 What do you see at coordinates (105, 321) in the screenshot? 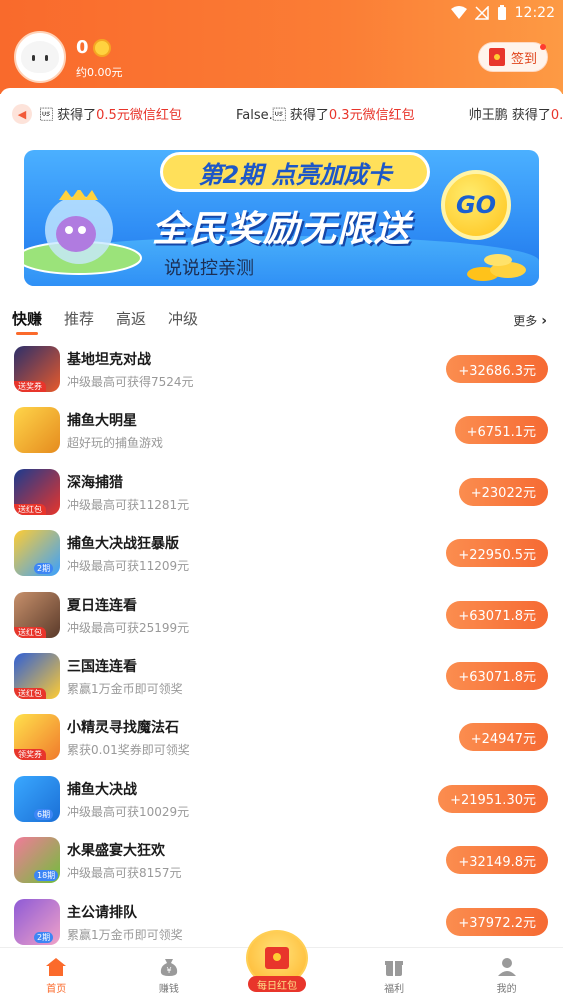
I see `category-tabs: 快赚 推荐 高返 冲级` at bounding box center [105, 321].